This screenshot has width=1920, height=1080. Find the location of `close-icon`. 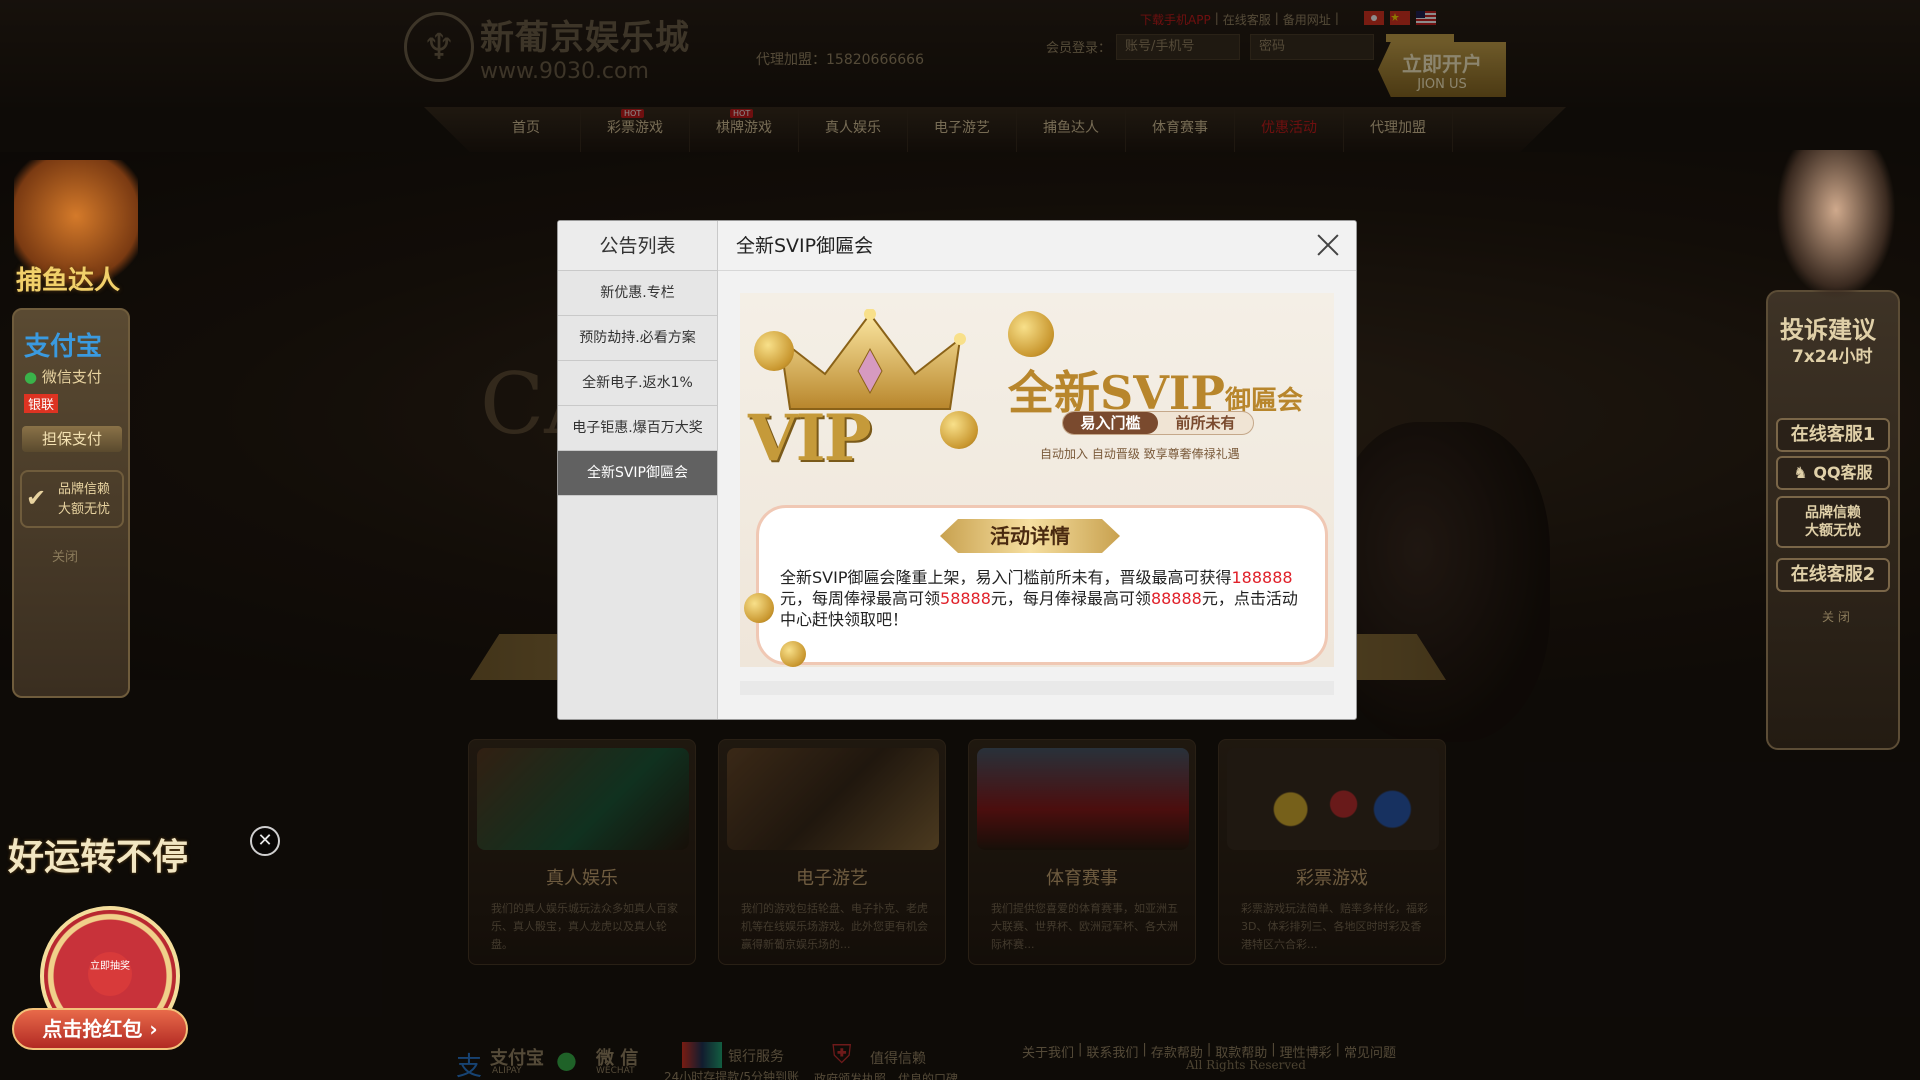

close-icon is located at coordinates (1328, 245).